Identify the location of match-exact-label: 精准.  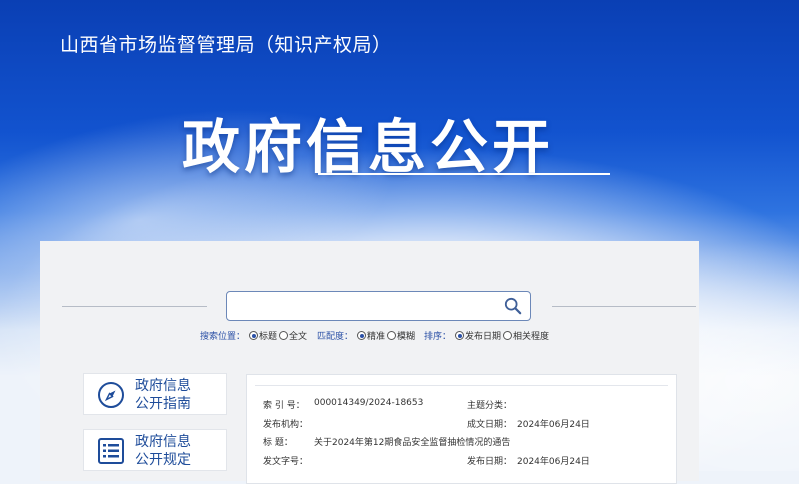
(376, 335).